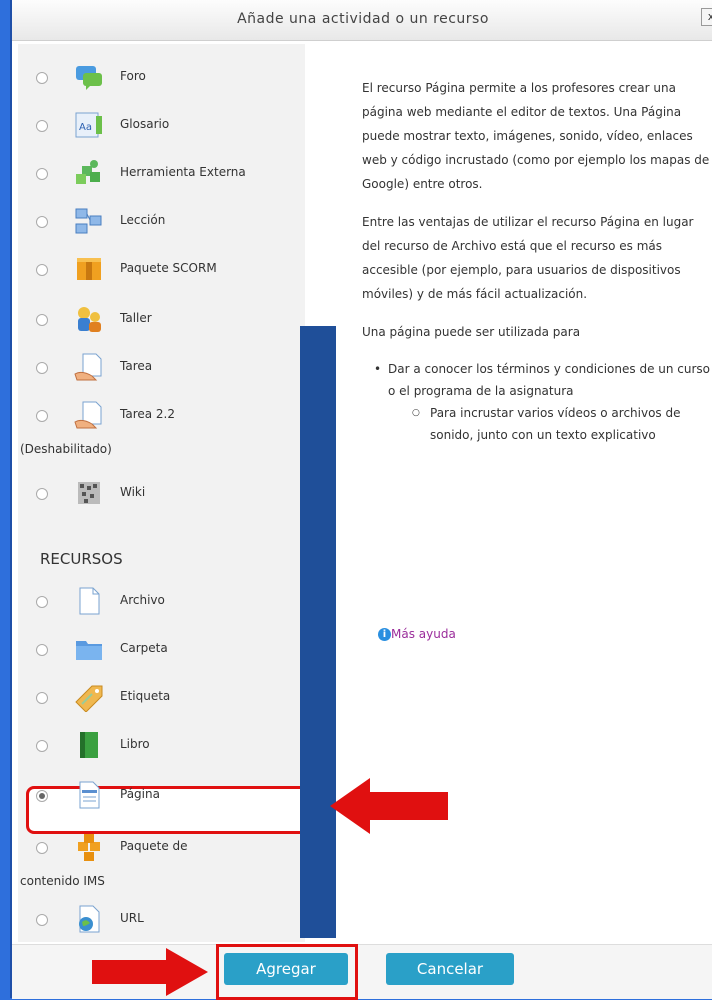 Image resolution: width=712 pixels, height=1000 pixels. I want to click on list-scrollbar, so click(318, 632).